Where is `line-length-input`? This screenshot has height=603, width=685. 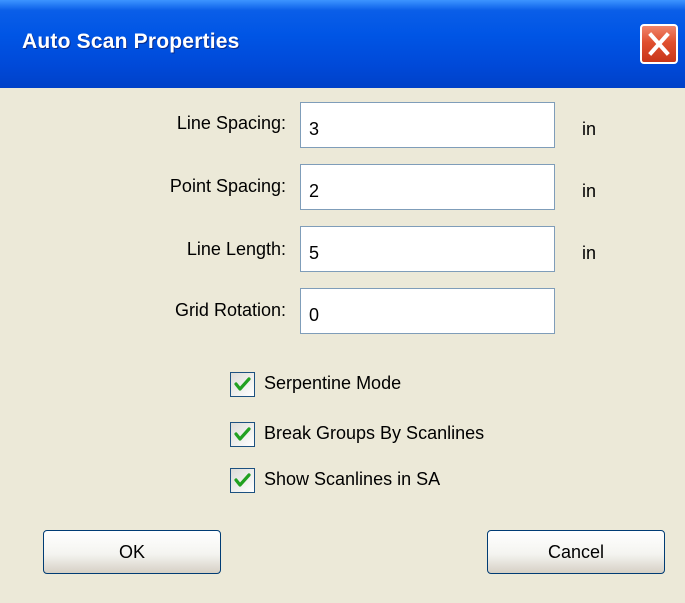
line-length-input is located at coordinates (427, 249).